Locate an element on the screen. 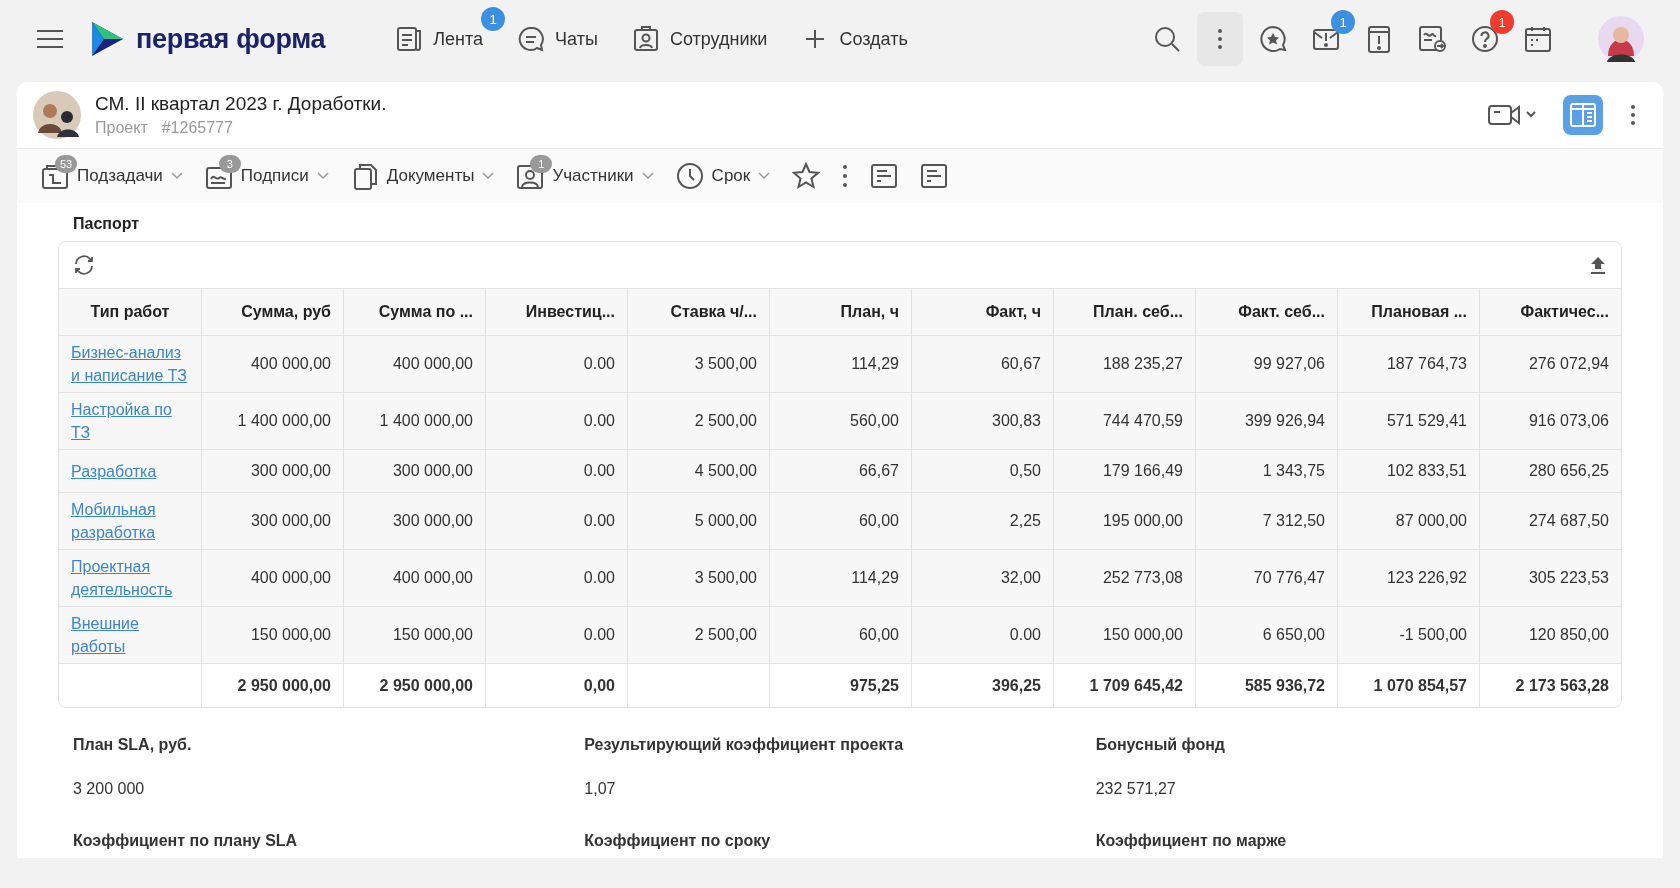 This screenshot has width=1680, height=888. list-icon is located at coordinates (934, 176).